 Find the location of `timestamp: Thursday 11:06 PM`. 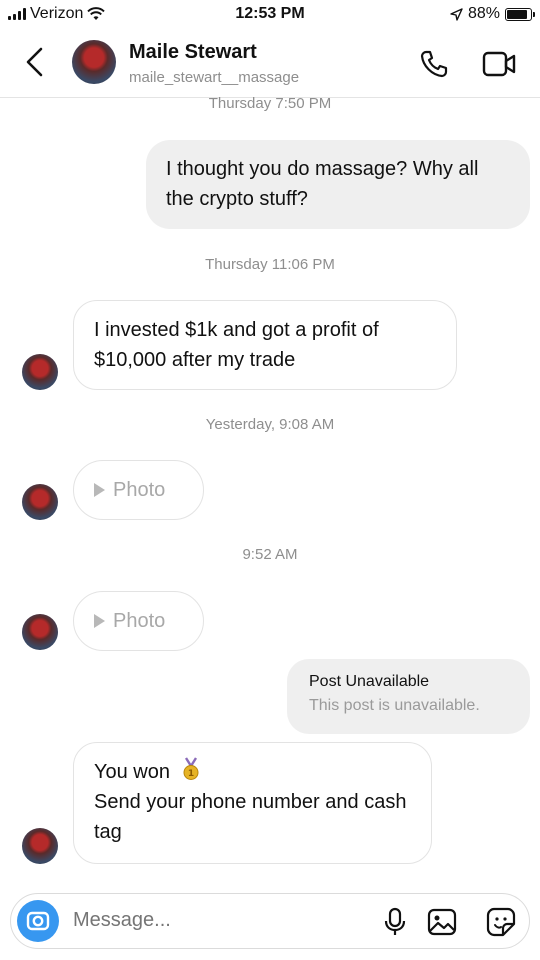

timestamp: Thursday 11:06 PM is located at coordinates (270, 264).